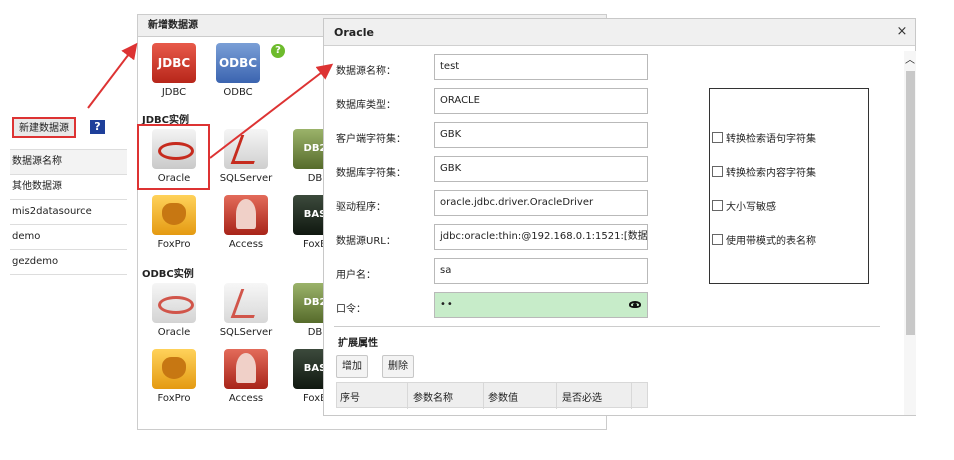  I want to click on annotation-arrows, so click(210, 100).